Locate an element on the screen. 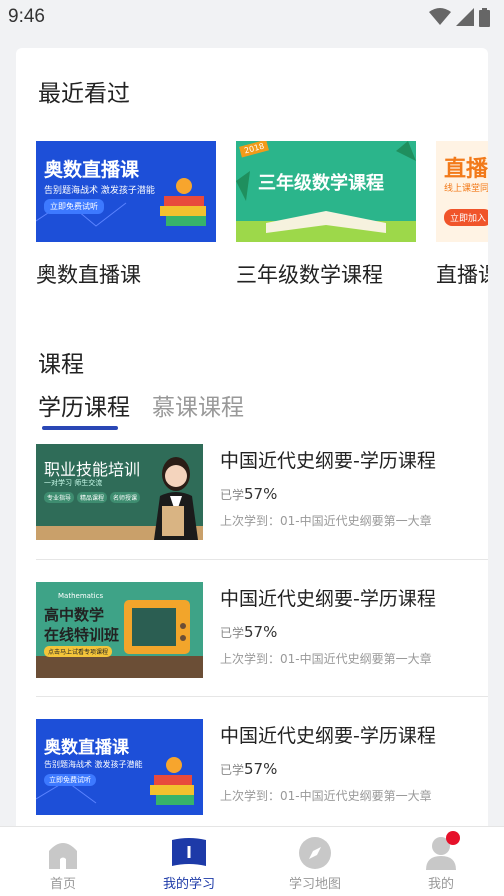 The height and width of the screenshot is (896, 504). thumb-tag: 精品课程 is located at coordinates (92, 497).